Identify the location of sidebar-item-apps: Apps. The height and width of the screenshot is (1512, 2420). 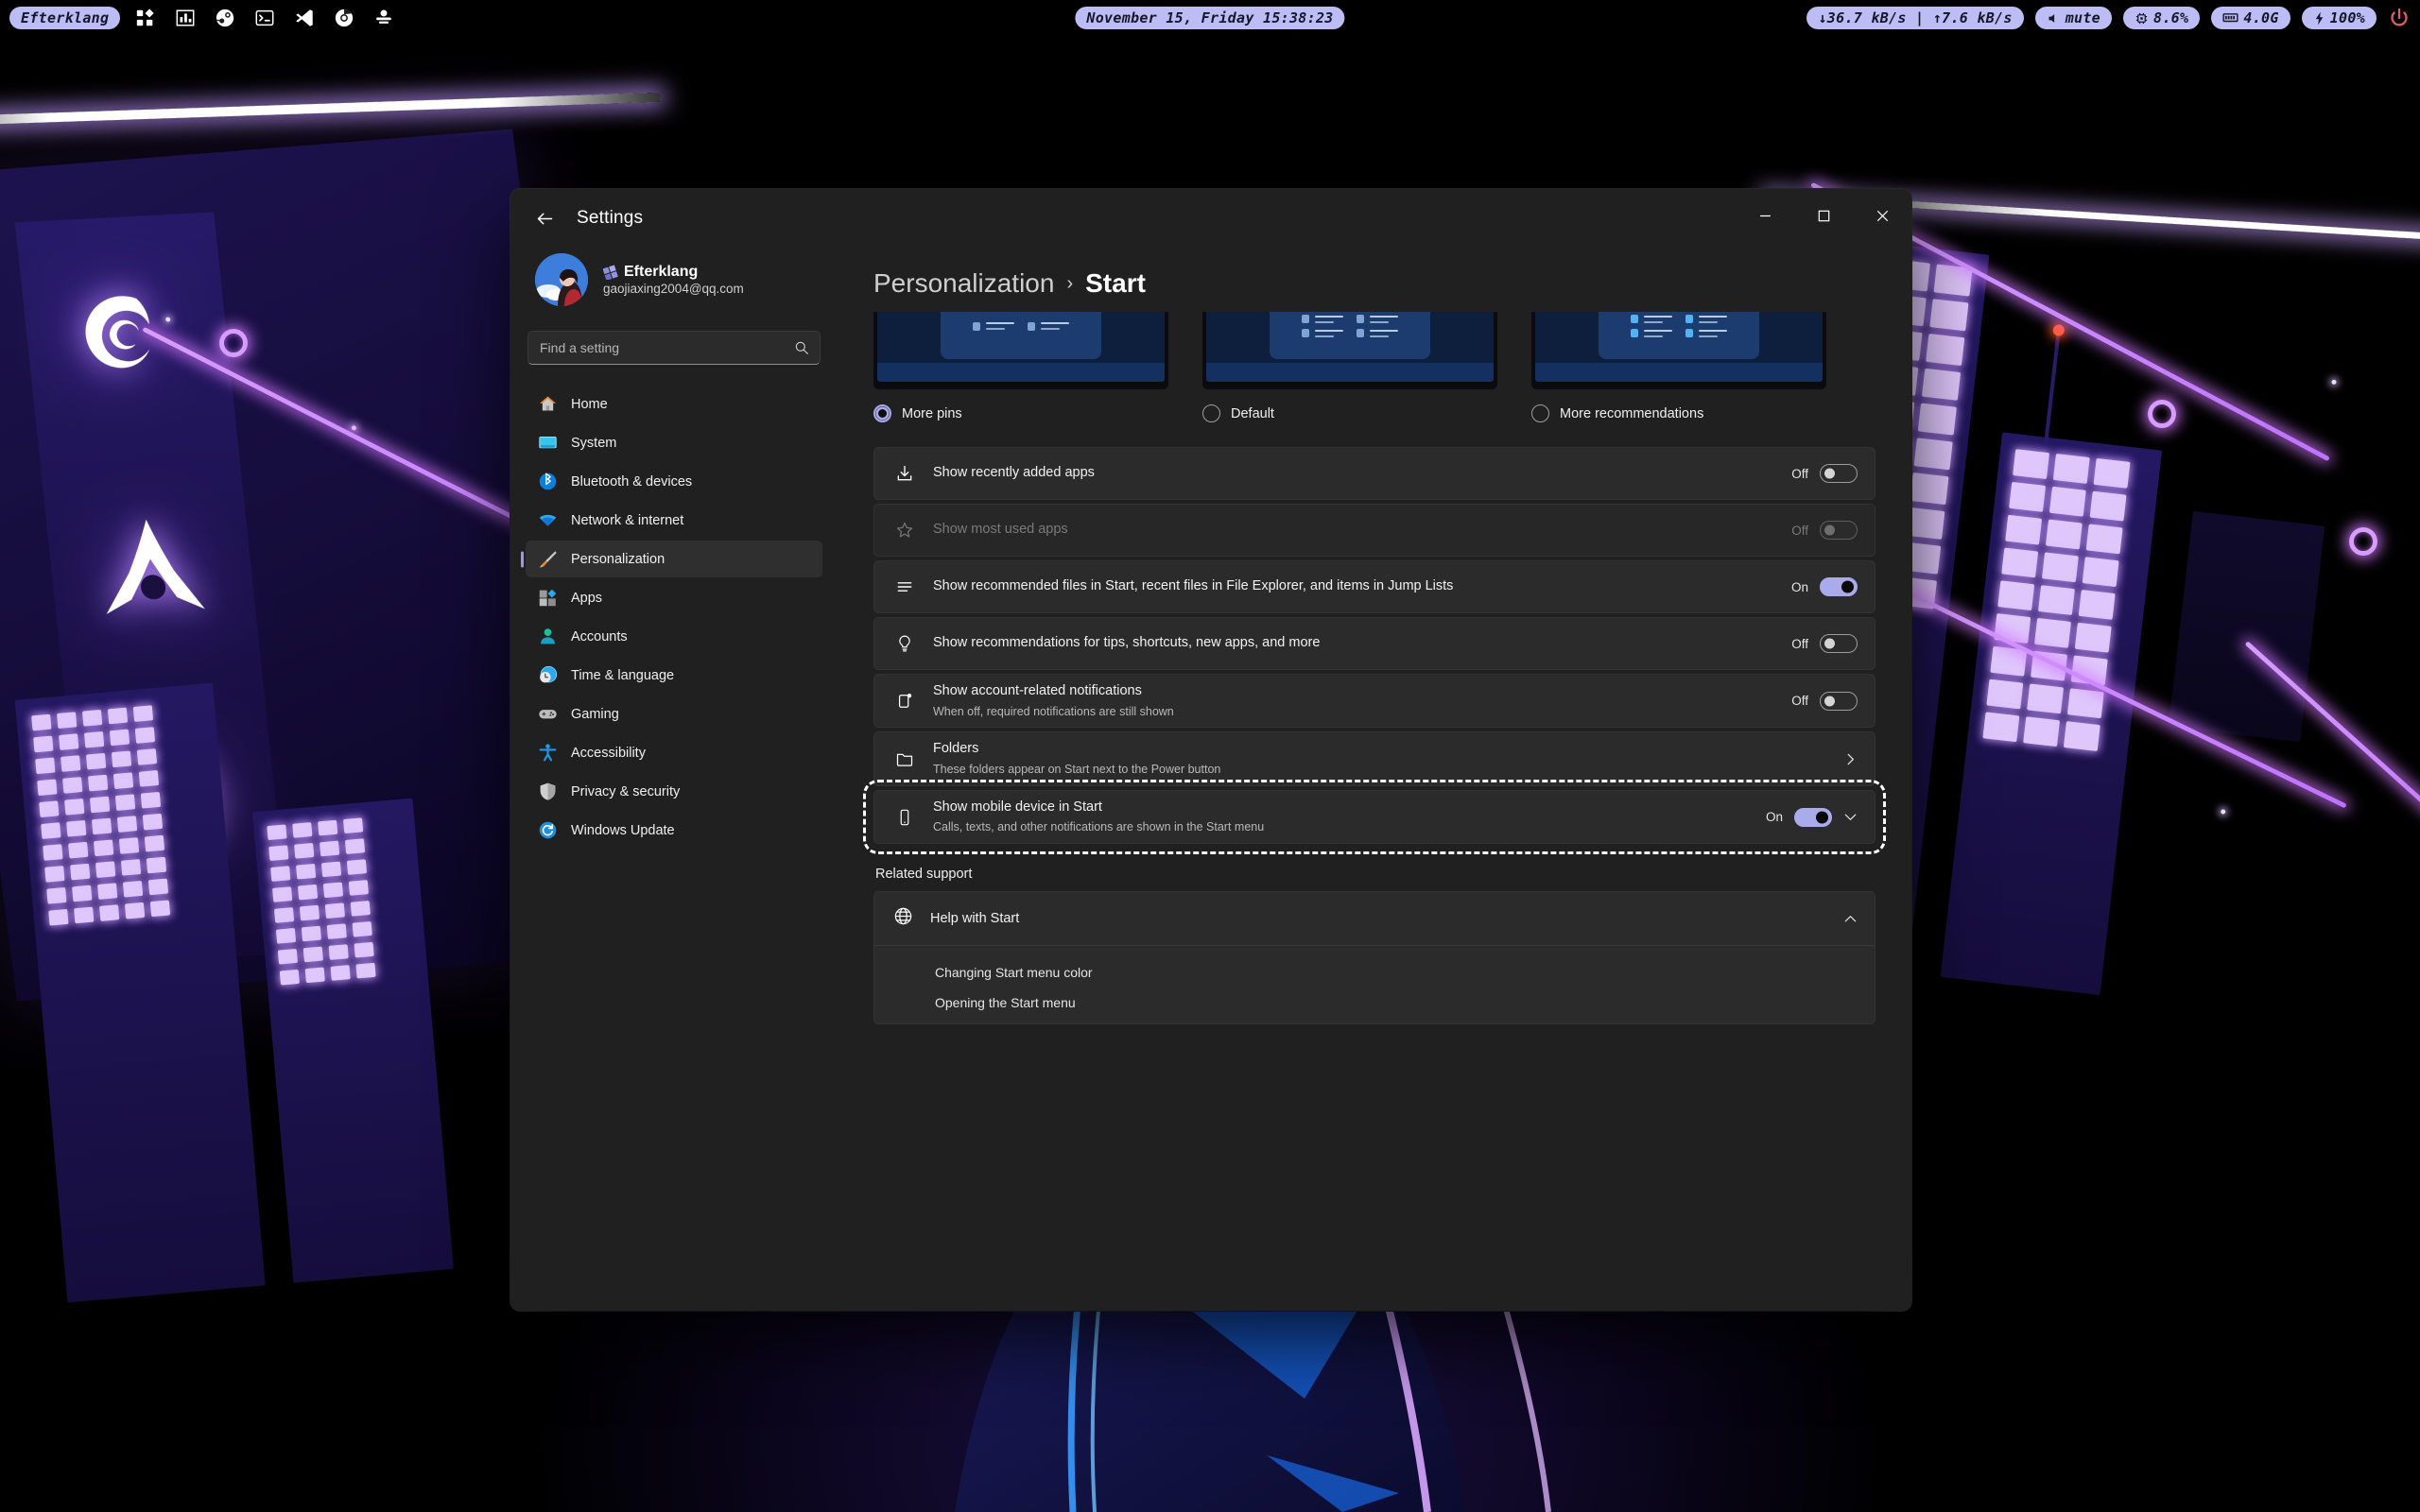
(674, 597).